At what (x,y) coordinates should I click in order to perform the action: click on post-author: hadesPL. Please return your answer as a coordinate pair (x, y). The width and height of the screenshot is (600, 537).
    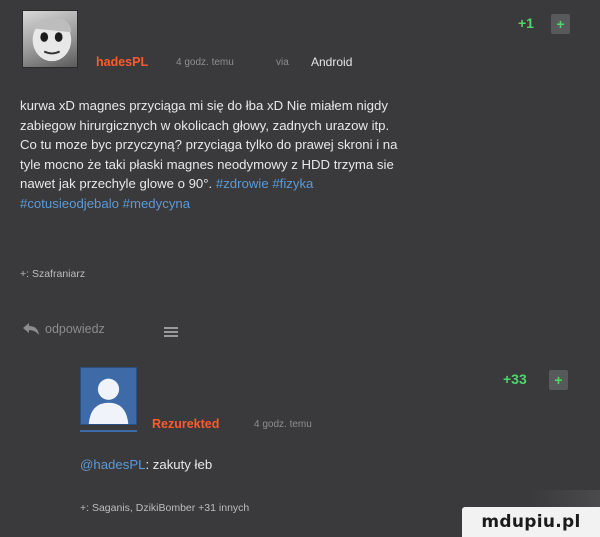
    Looking at the image, I should click on (122, 62).